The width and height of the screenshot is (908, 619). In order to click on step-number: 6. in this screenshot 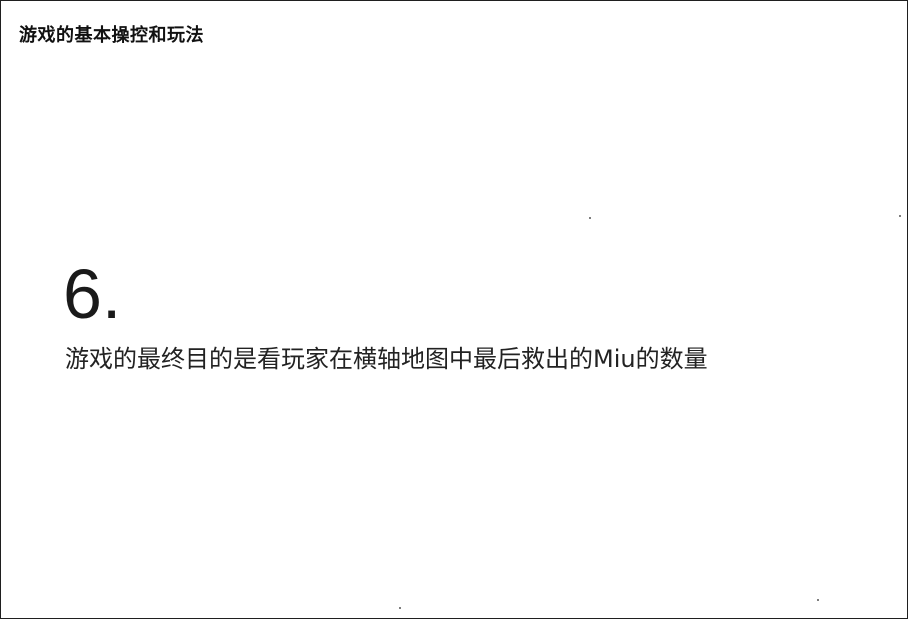, I will do `click(92, 294)`.